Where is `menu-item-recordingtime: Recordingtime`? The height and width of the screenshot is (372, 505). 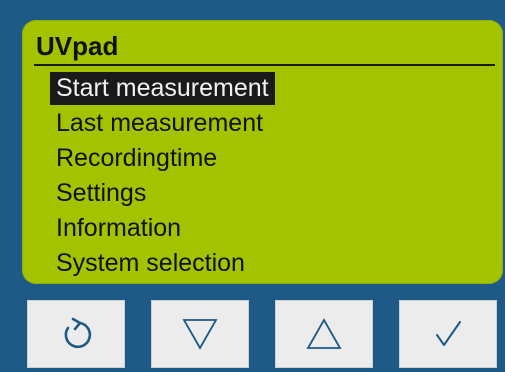 menu-item-recordingtime: Recordingtime is located at coordinates (162, 159).